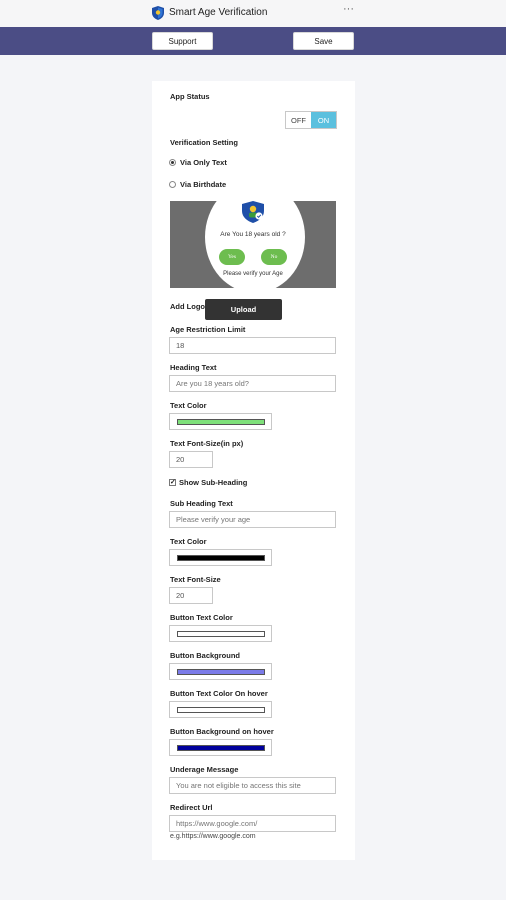  Describe the element at coordinates (222, 731) in the screenshot. I see `button-bg-hover-label: Button Background on hover` at that location.